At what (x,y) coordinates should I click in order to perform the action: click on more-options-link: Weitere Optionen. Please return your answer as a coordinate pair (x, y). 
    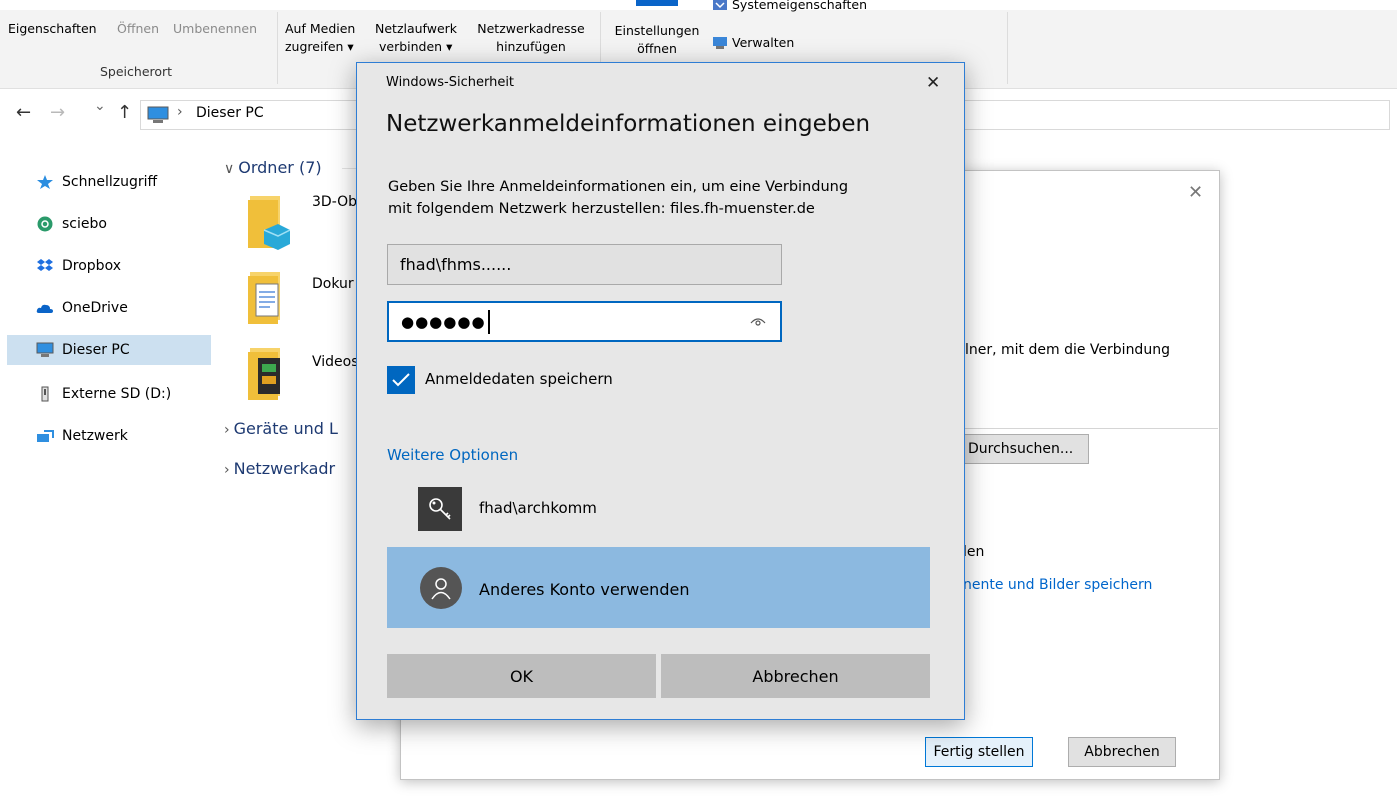
    Looking at the image, I should click on (452, 455).